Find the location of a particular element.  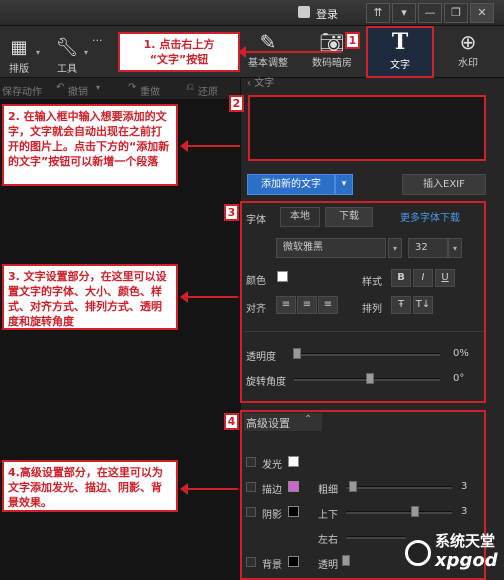

undo-icon: ↶ is located at coordinates (60, 87).